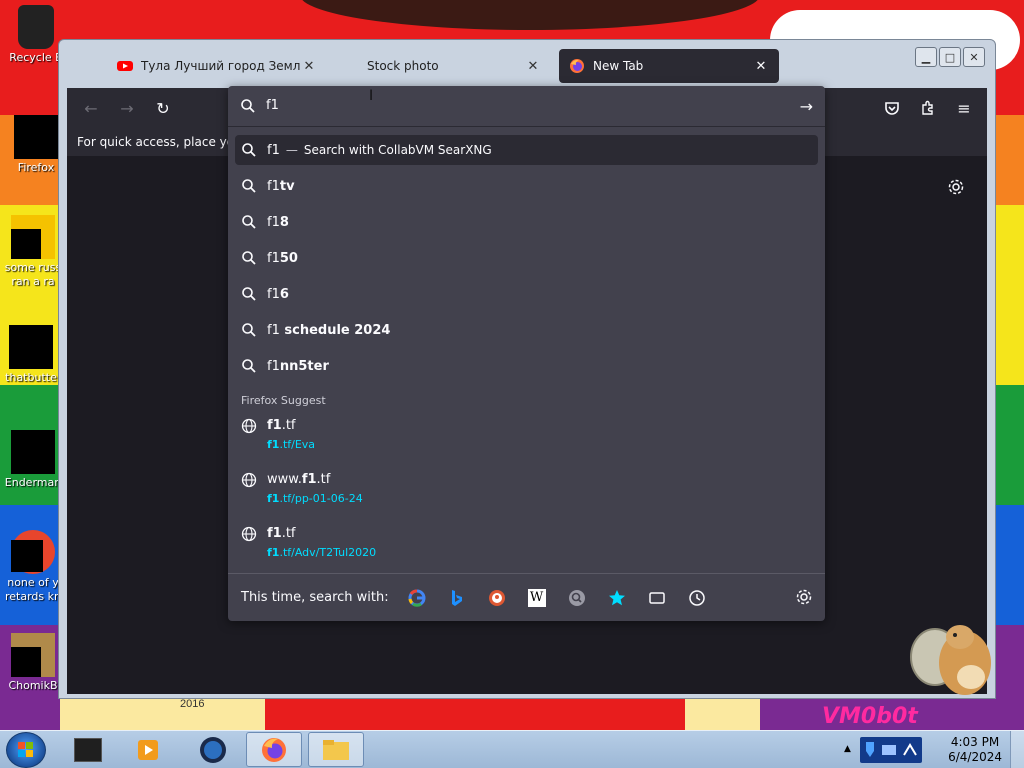 Image resolution: width=1024 pixels, height=768 pixels. What do you see at coordinates (697, 598) in the screenshot?
I see `history-icon` at bounding box center [697, 598].